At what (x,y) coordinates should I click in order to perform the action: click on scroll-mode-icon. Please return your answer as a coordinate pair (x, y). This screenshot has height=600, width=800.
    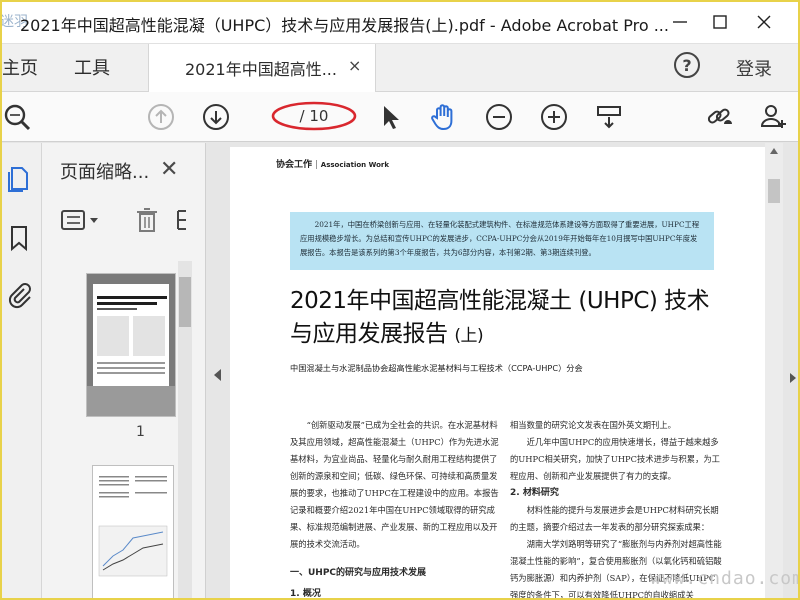
    Looking at the image, I should click on (609, 117).